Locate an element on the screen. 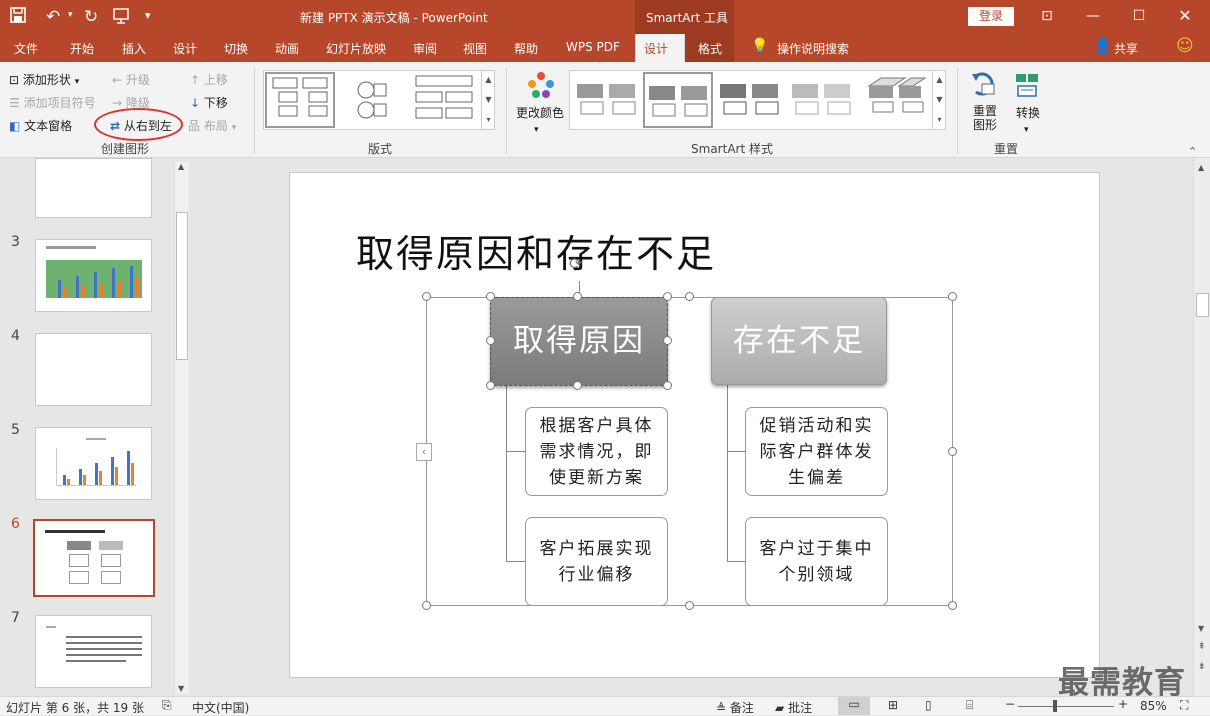  fit-to-window-icon: ⛶ is located at coordinates (1184, 705).